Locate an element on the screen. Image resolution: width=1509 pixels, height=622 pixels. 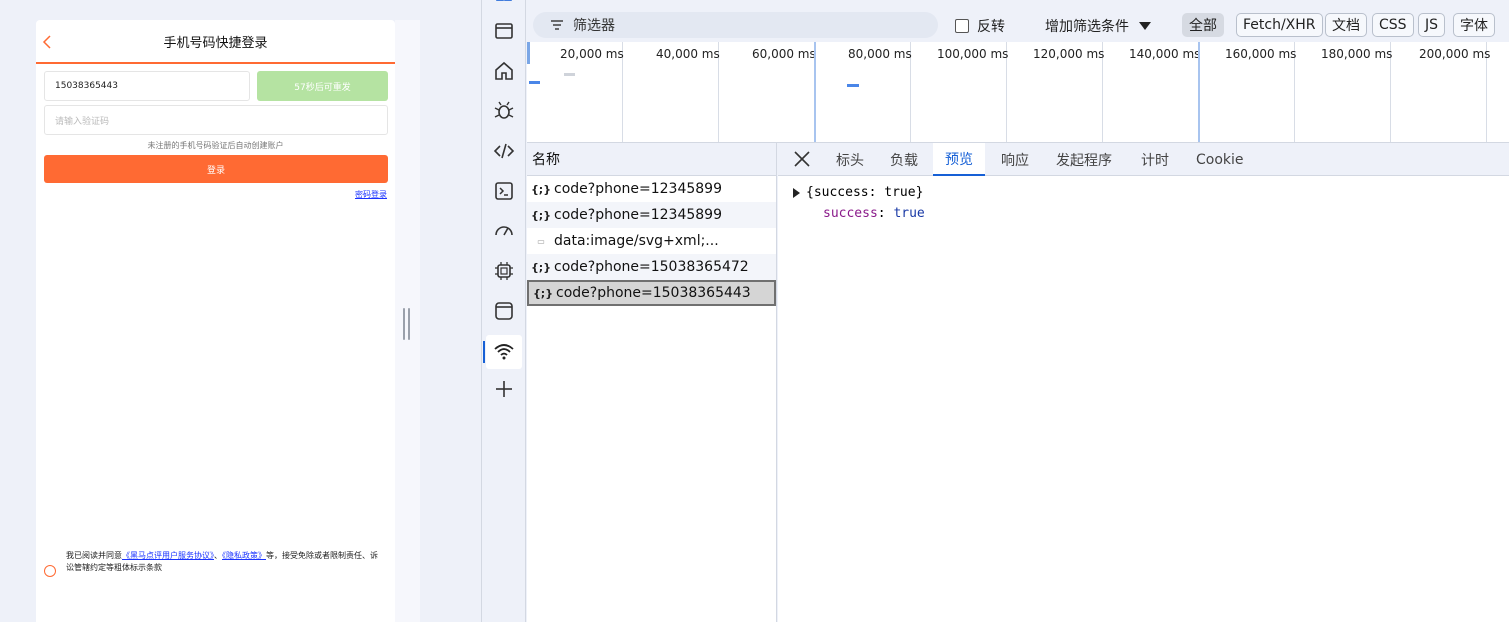
close-icon is located at coordinates (802, 159).